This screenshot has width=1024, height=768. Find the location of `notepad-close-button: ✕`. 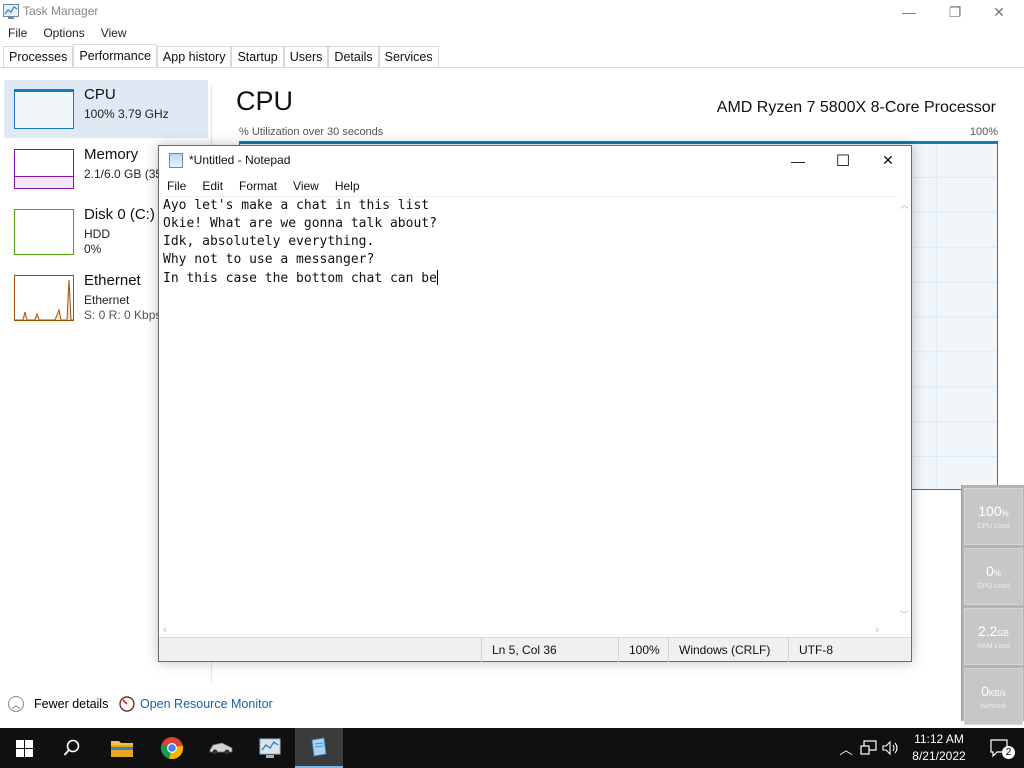

notepad-close-button: ✕ is located at coordinates (888, 160).